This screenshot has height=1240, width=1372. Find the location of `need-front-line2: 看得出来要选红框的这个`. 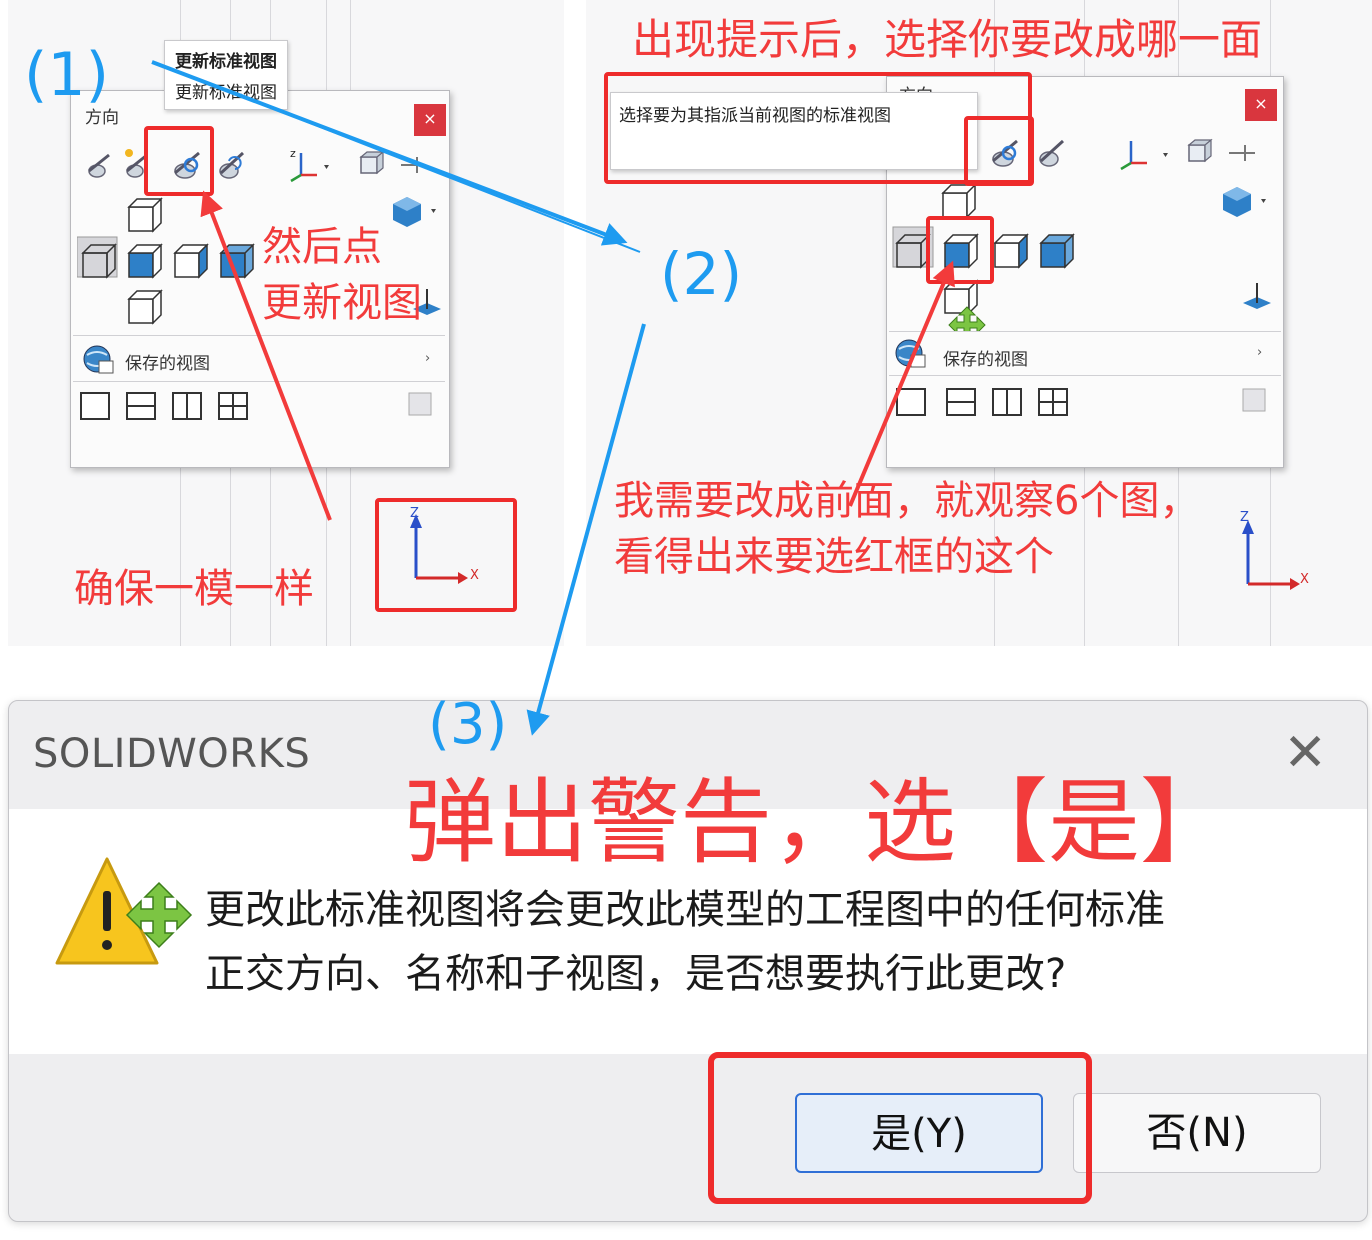

need-front-line2: 看得出来要选红框的这个 is located at coordinates (834, 557).